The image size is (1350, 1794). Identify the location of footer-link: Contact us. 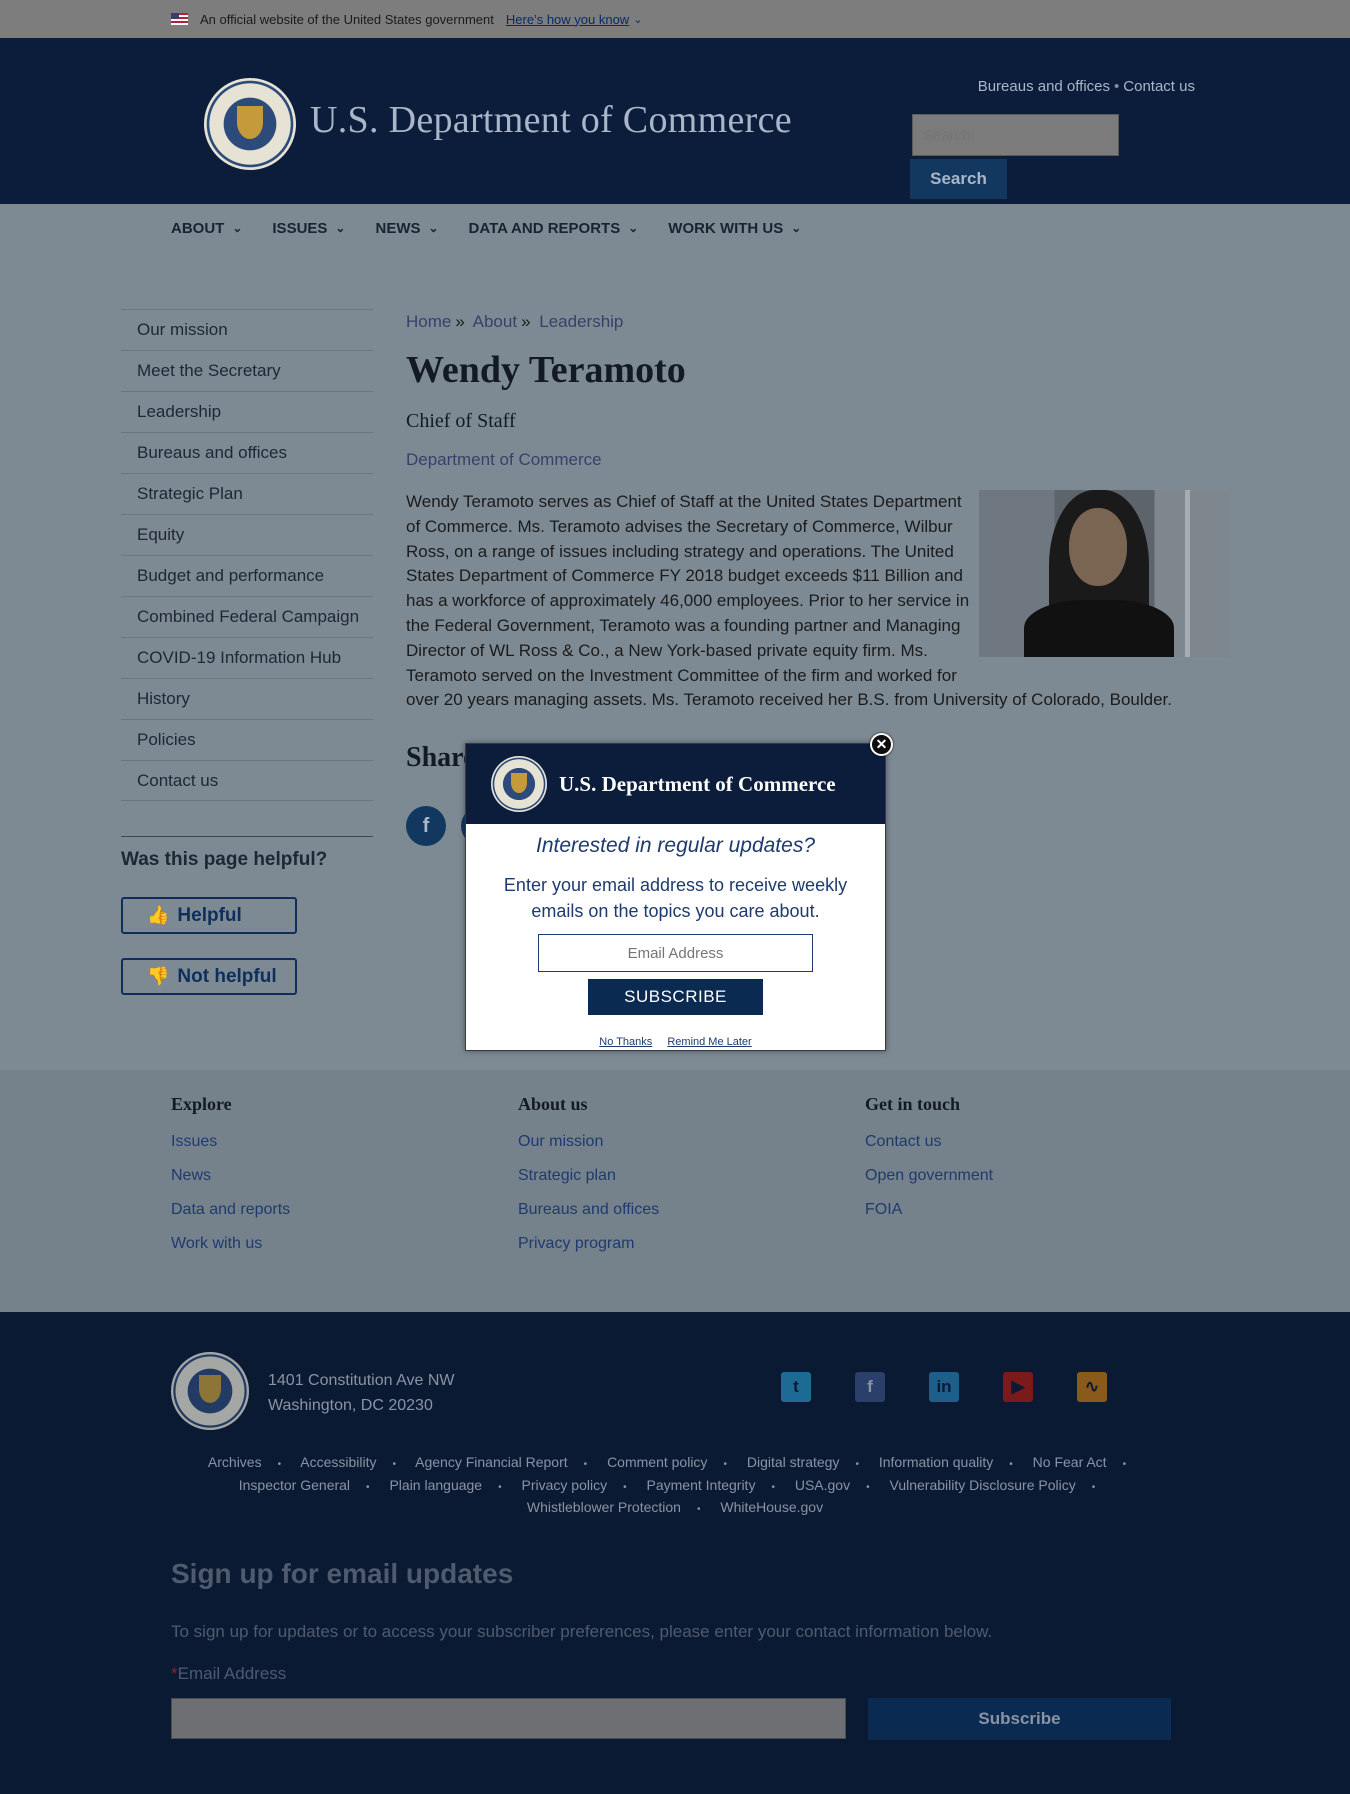
(929, 1150).